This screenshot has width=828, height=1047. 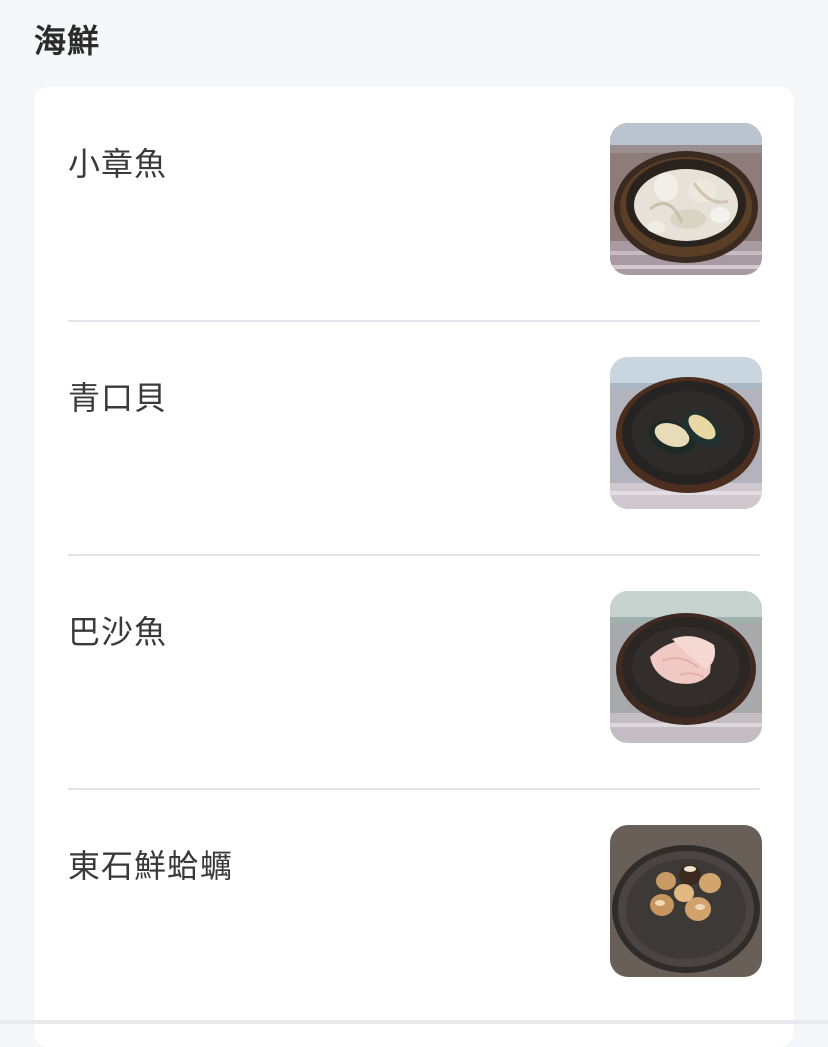 What do you see at coordinates (118, 398) in the screenshot?
I see `item-name: 青口貝` at bounding box center [118, 398].